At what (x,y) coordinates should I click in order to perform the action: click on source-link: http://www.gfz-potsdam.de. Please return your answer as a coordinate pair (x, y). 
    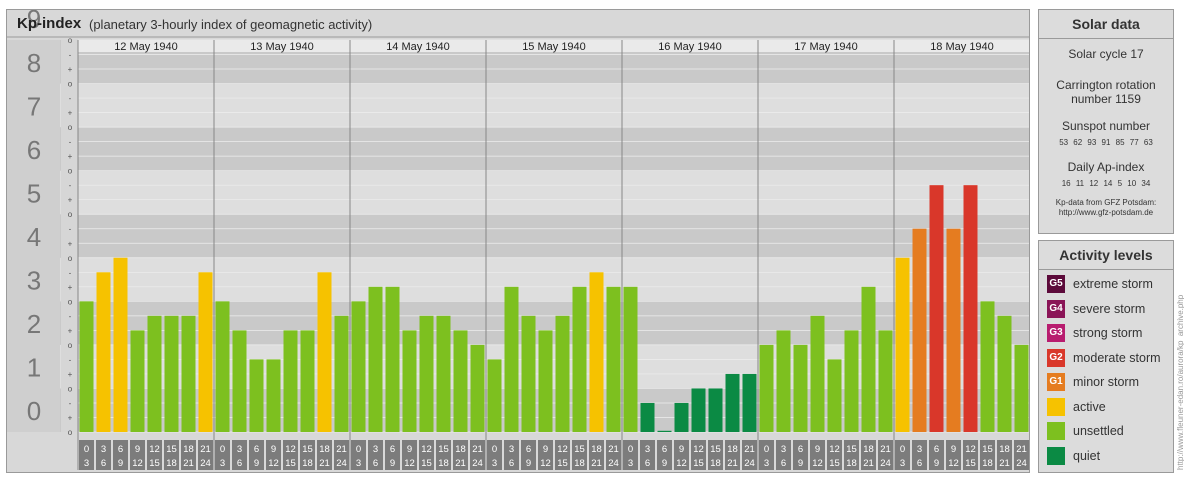
    Looking at the image, I should click on (1106, 213).